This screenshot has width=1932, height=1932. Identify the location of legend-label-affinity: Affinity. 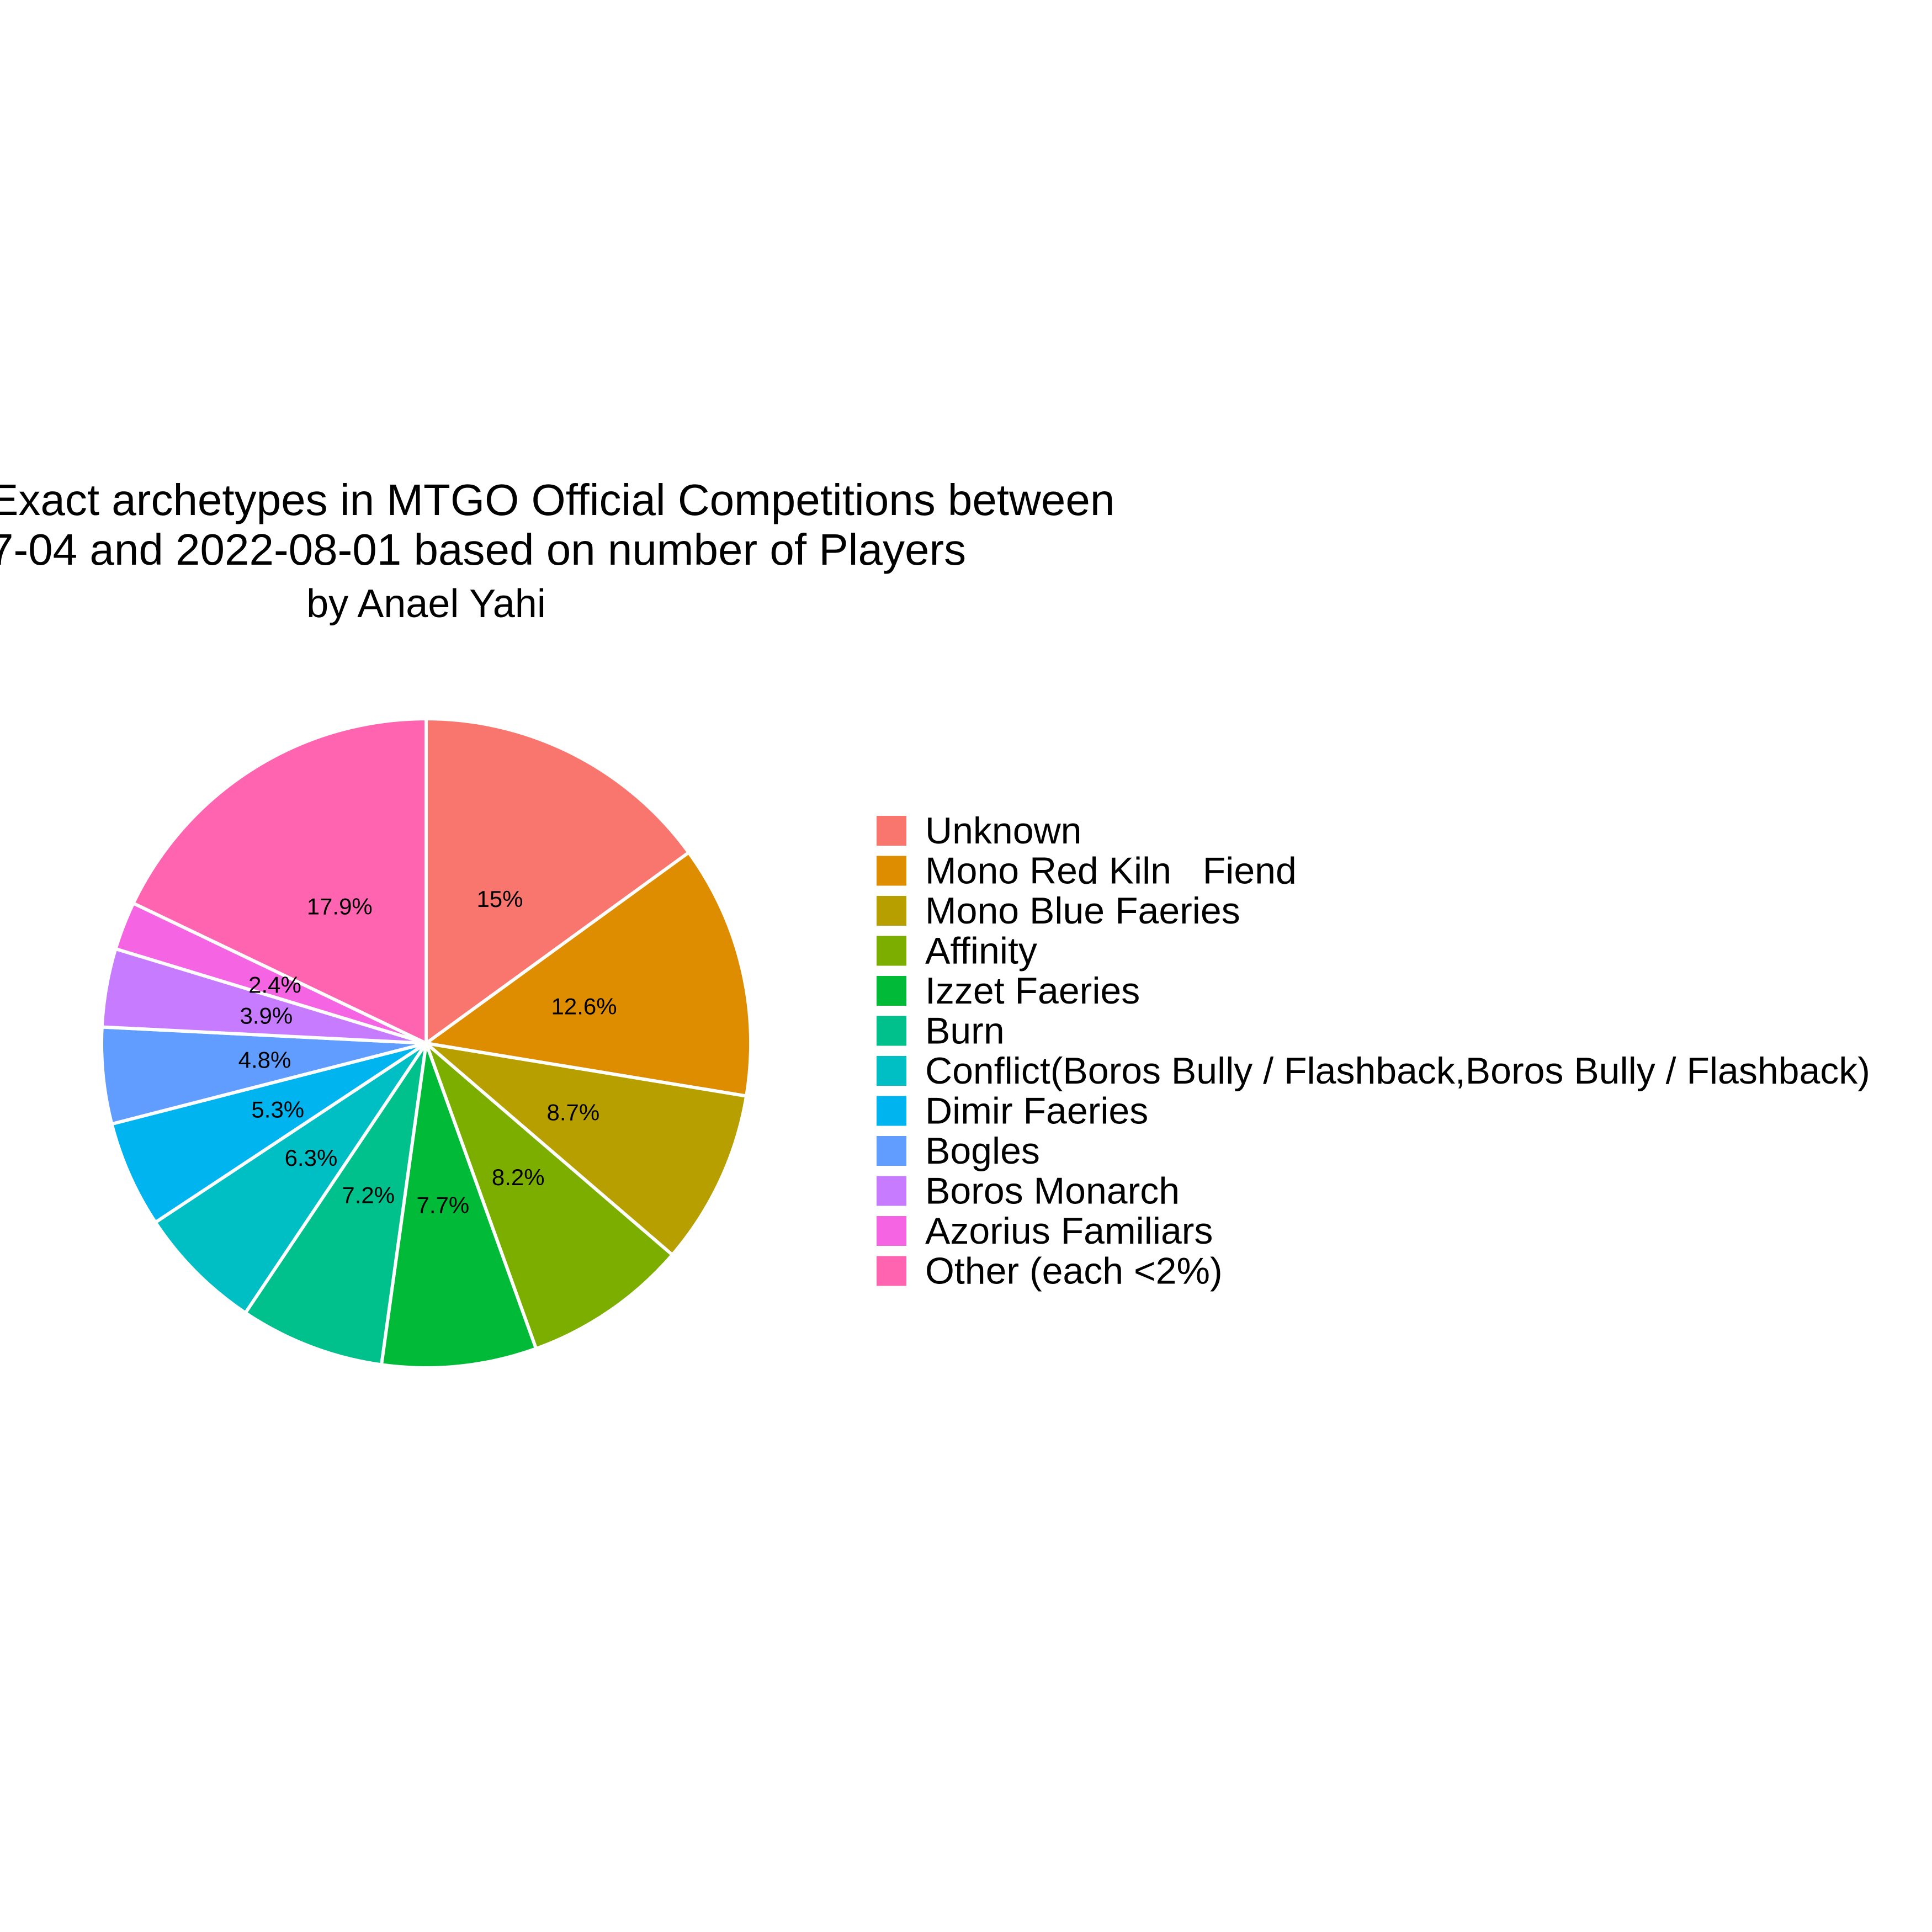
(981, 951).